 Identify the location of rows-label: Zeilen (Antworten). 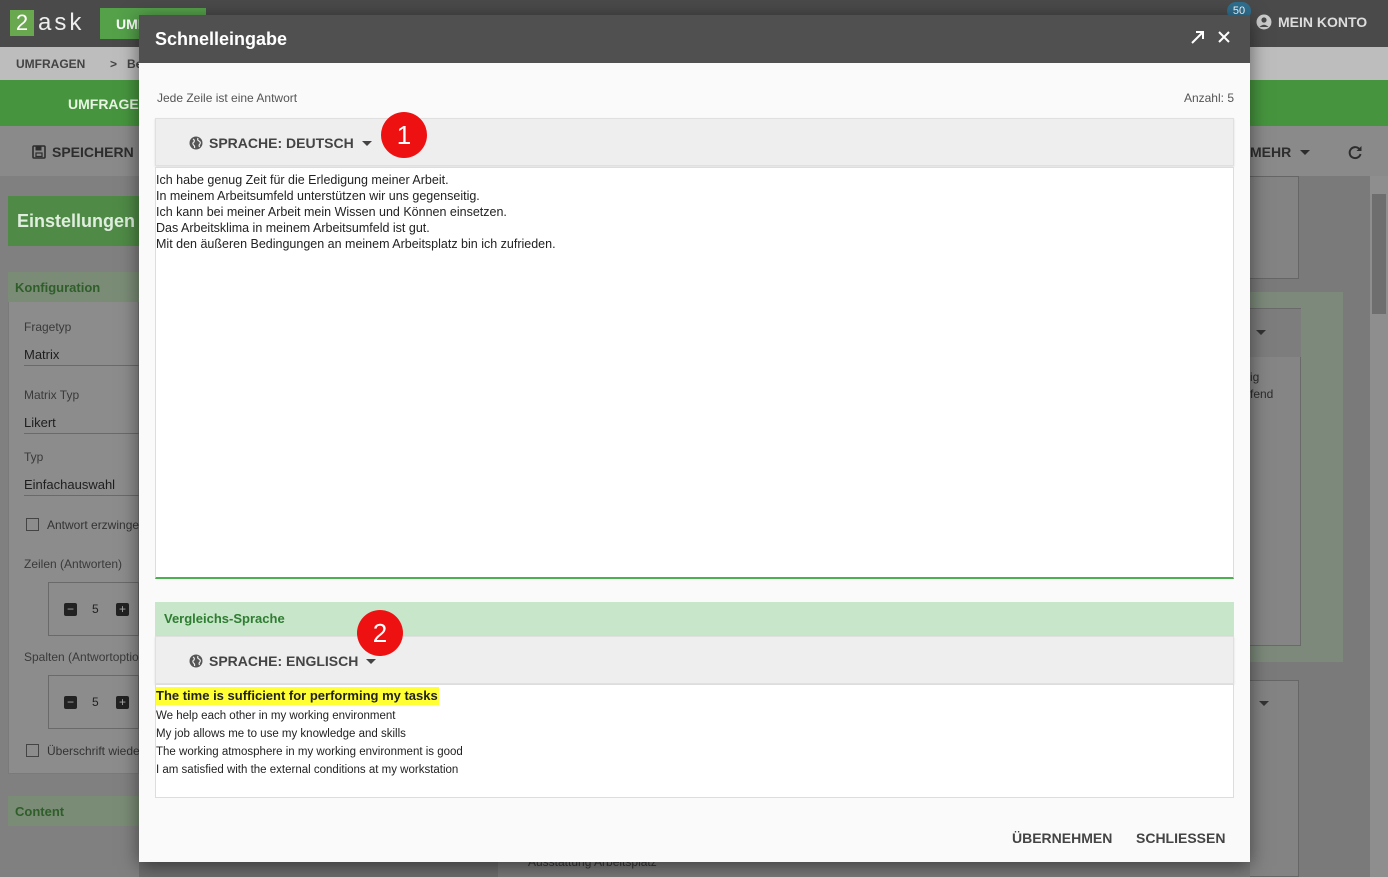
(73, 564).